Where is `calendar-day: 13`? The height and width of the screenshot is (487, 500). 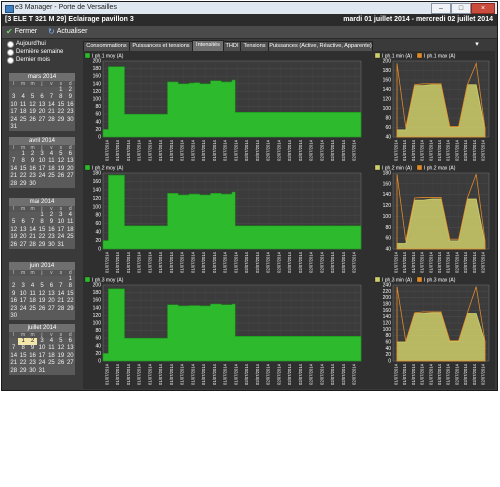 calendar-day: 13 is located at coordinates (41, 105).